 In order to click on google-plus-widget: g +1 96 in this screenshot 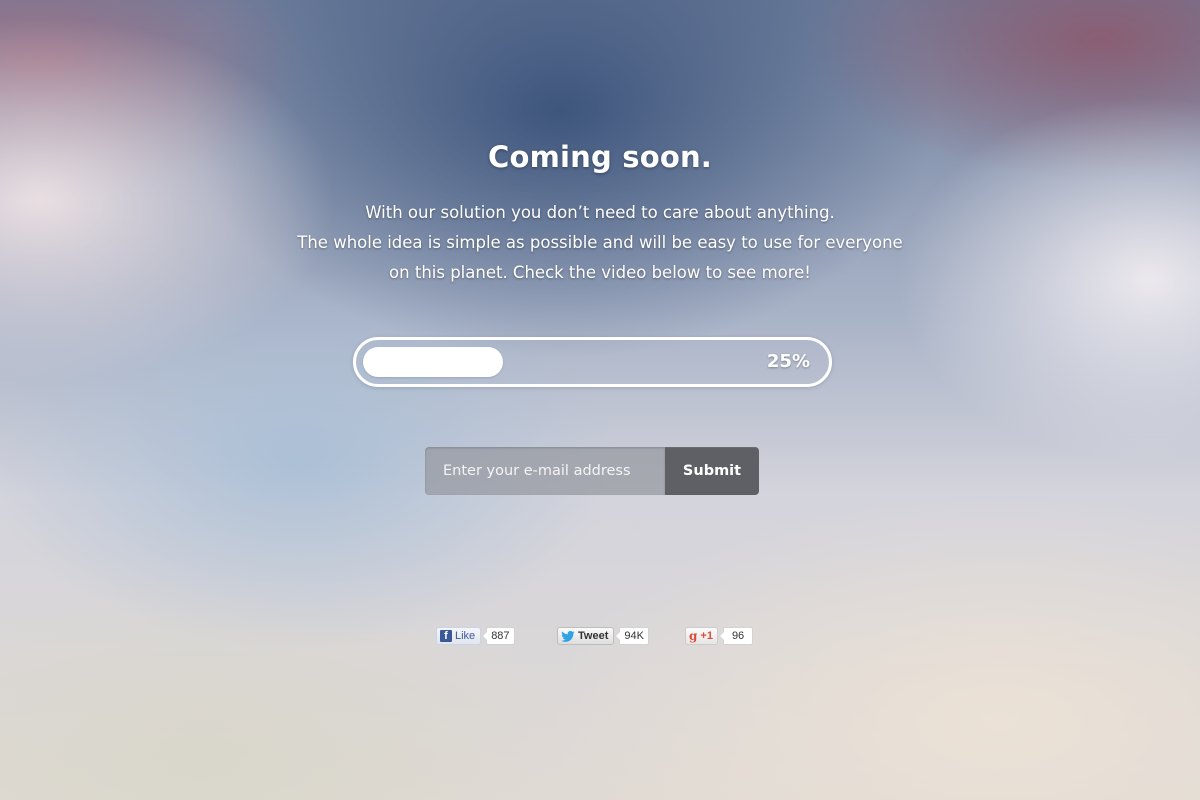, I will do `click(719, 636)`.